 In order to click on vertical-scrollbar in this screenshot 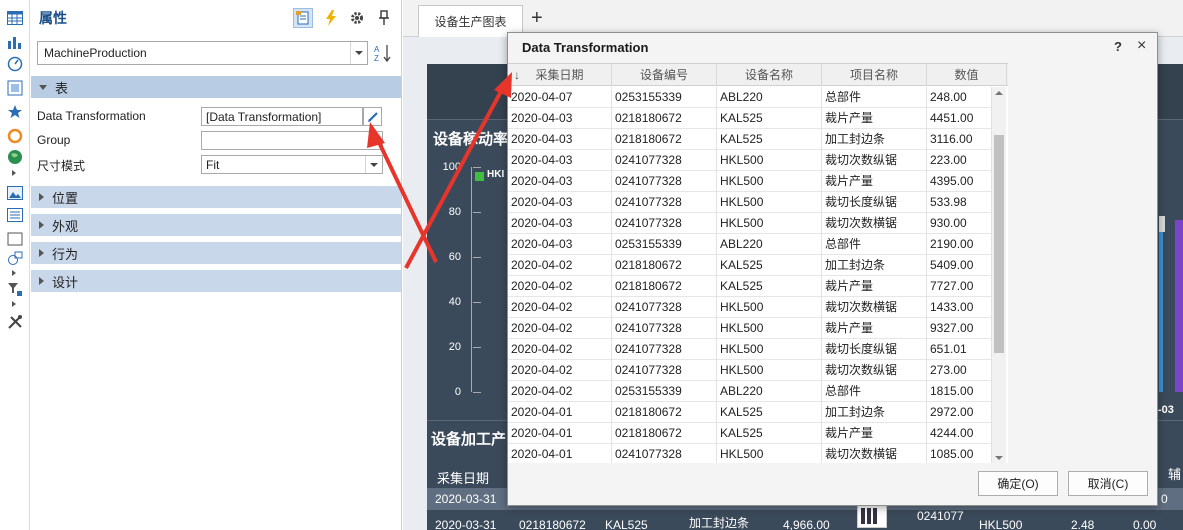, I will do `click(999, 275)`.